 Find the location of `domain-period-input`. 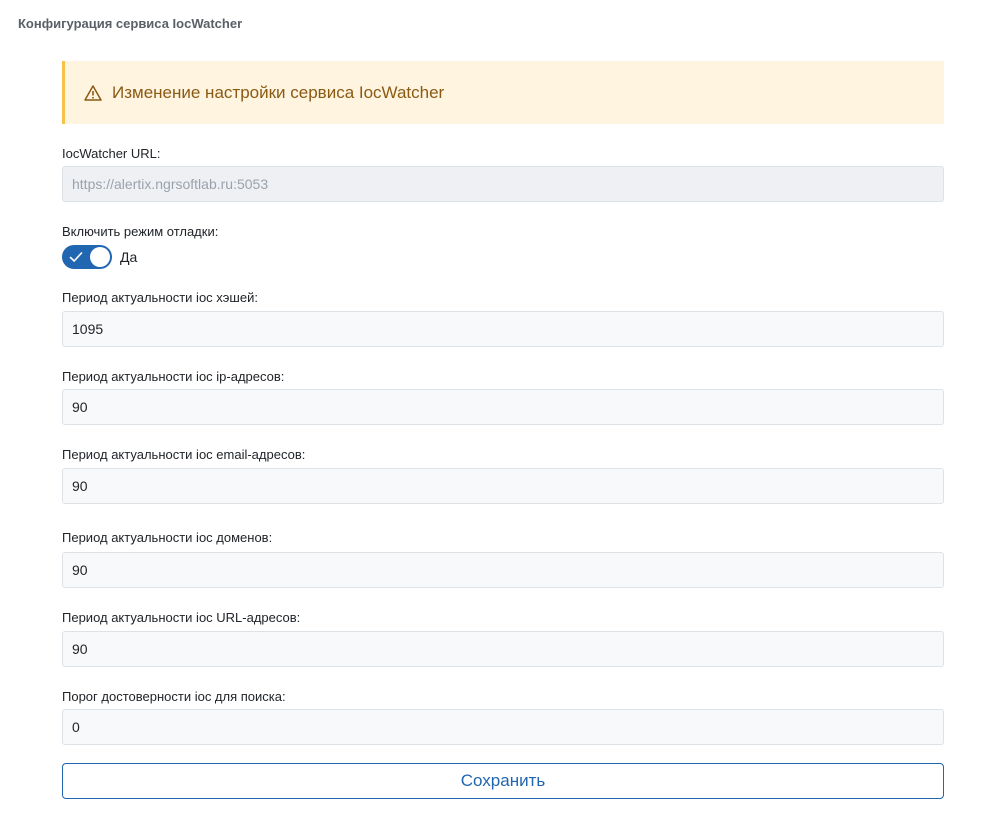

domain-period-input is located at coordinates (503, 570).